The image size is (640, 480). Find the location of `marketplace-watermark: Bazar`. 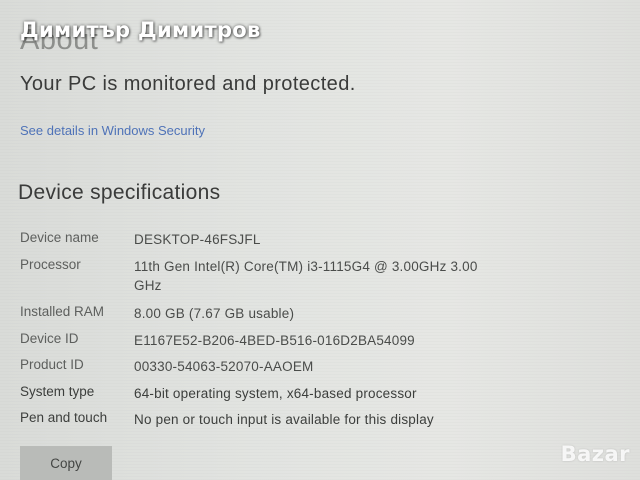

marketplace-watermark: Bazar is located at coordinates (595, 454).